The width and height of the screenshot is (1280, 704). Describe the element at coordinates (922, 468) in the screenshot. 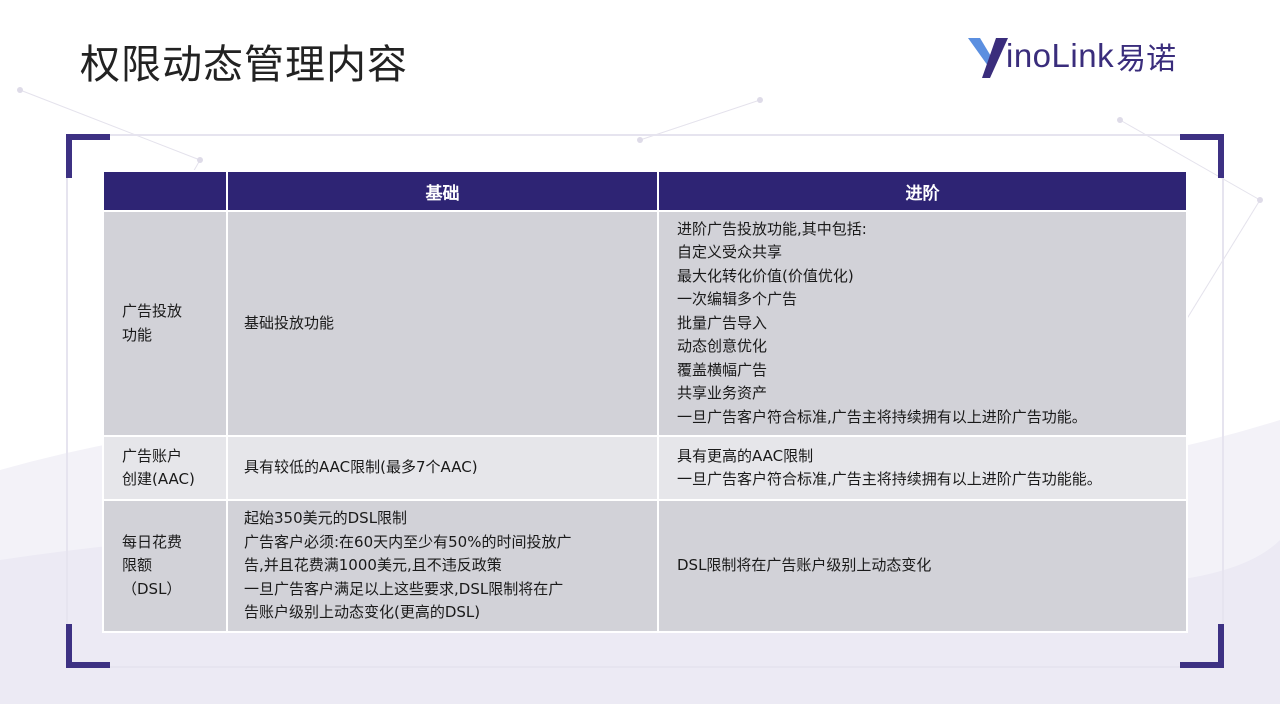

I see `advanced-cell: 具有更高的AAC限制 一旦广告客户符合标准,广告主将持续拥有以上进阶广告功能能。` at that location.